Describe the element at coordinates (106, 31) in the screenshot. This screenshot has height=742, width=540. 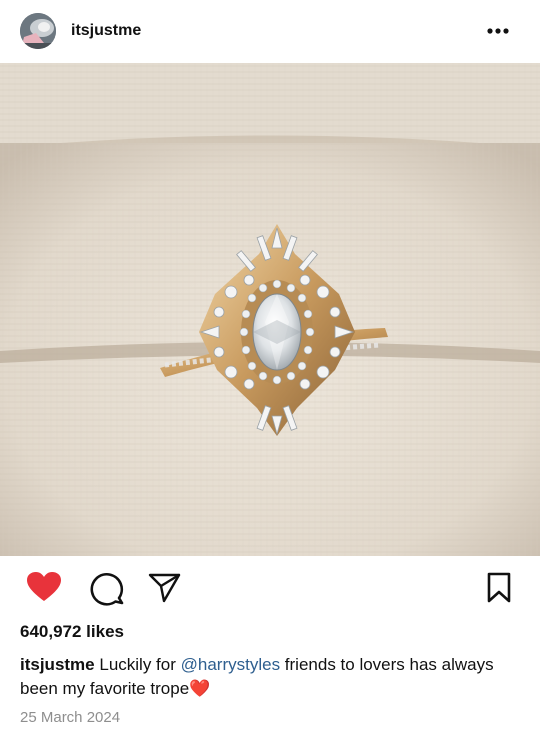
I see `post-username: itsjustme` at that location.